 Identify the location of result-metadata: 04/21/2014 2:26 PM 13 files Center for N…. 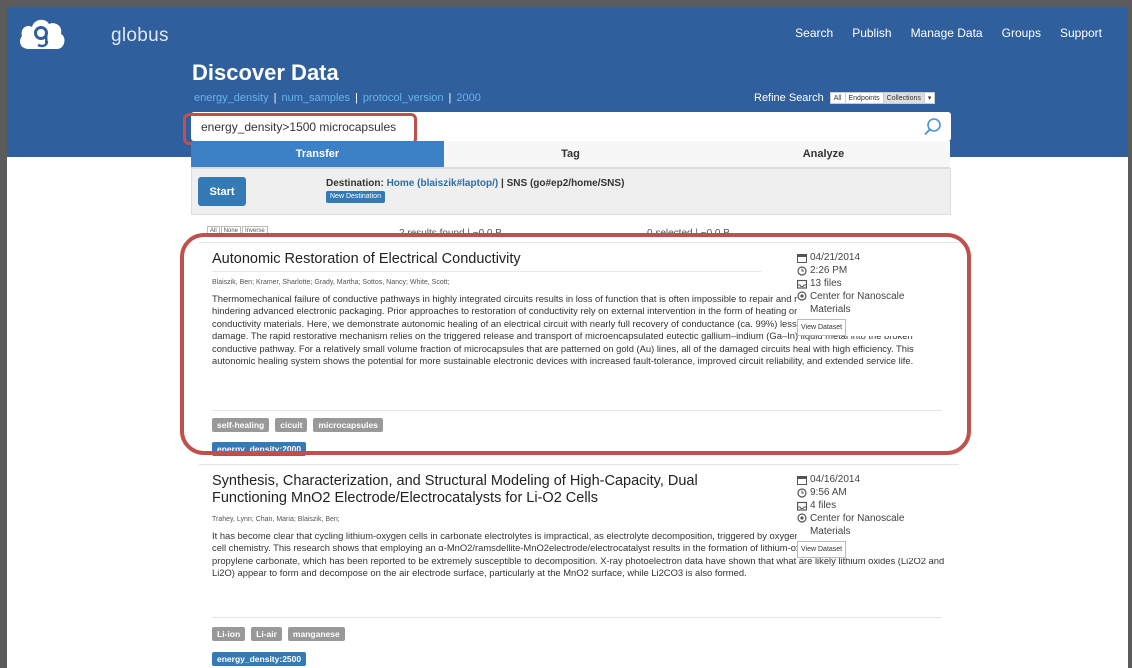
(872, 293).